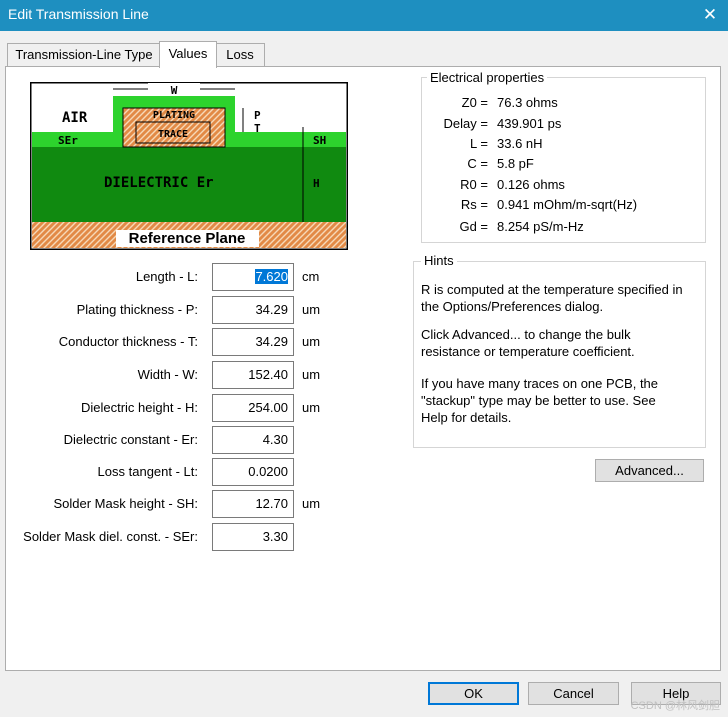  Describe the element at coordinates (253, 277) in the screenshot. I see `length-input: 7.620` at that location.